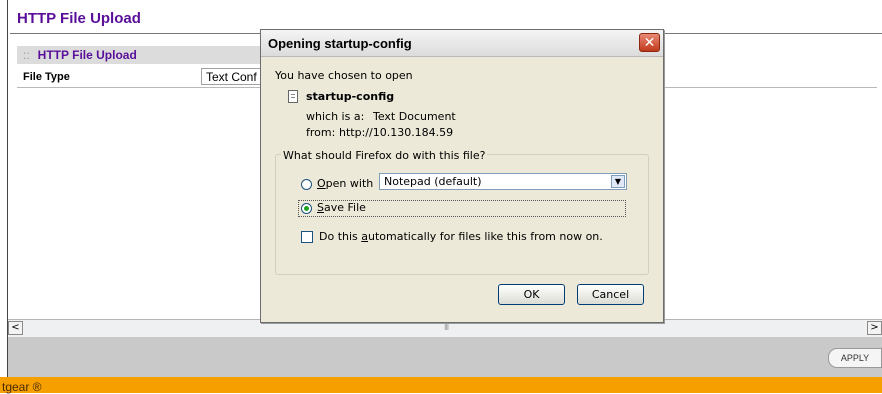  Describe the element at coordinates (87, 55) in the screenshot. I see `panel-header-label: HTTP File Upload` at that location.